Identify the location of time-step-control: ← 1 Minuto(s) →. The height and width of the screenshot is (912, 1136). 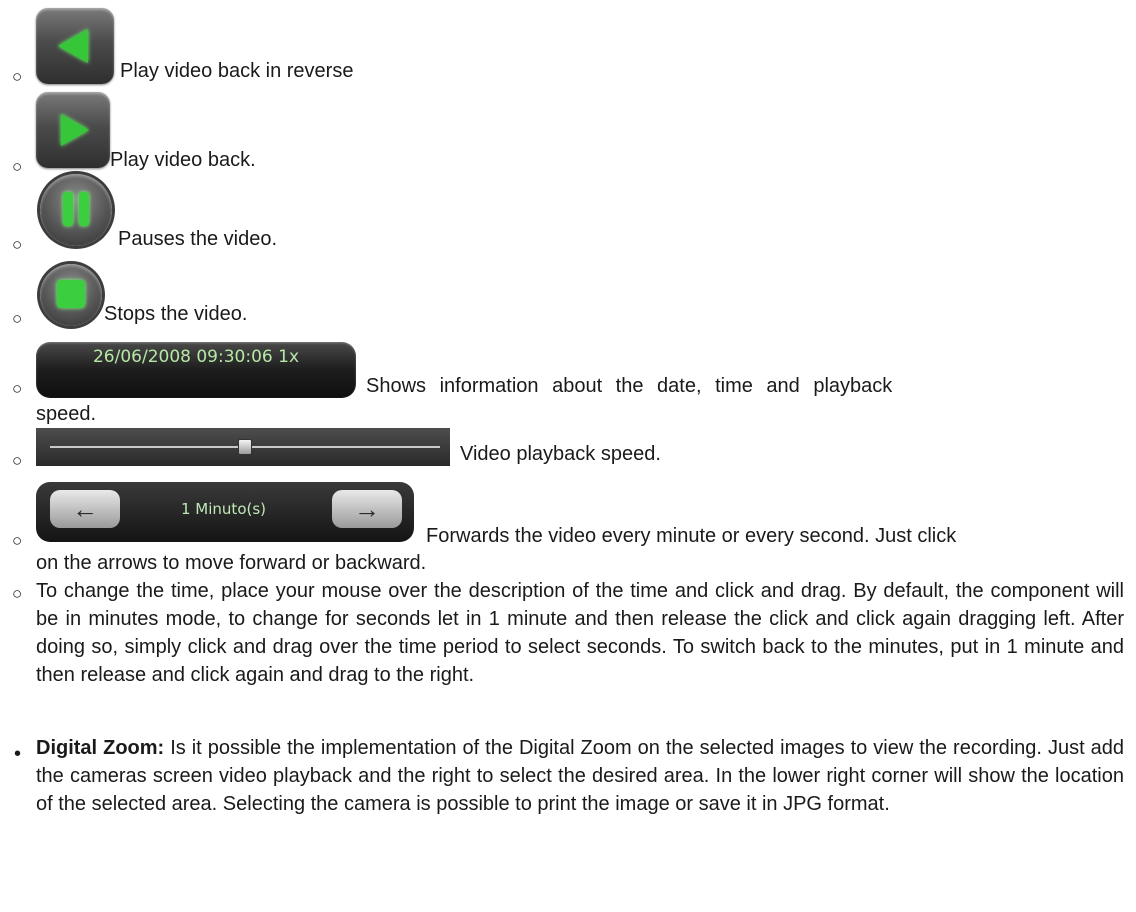
(225, 512).